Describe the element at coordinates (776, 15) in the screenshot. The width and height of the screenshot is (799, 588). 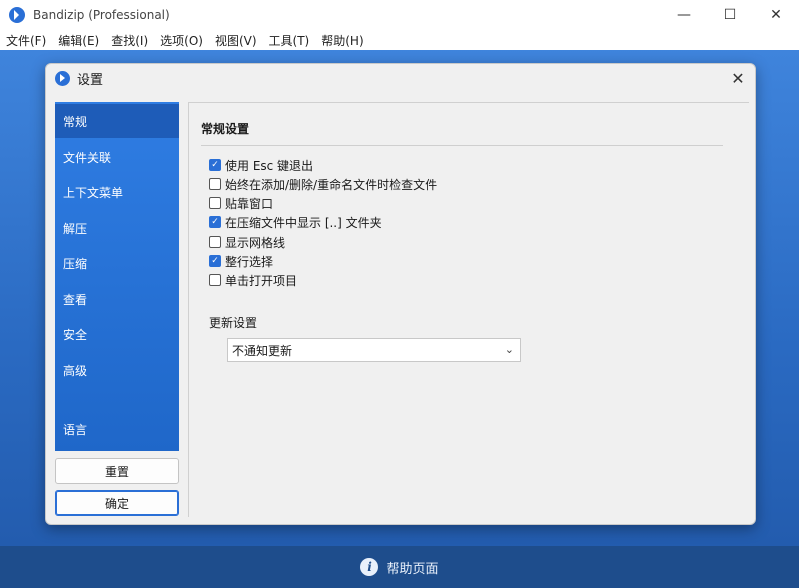
I see `close-window-button: ✕` at that location.